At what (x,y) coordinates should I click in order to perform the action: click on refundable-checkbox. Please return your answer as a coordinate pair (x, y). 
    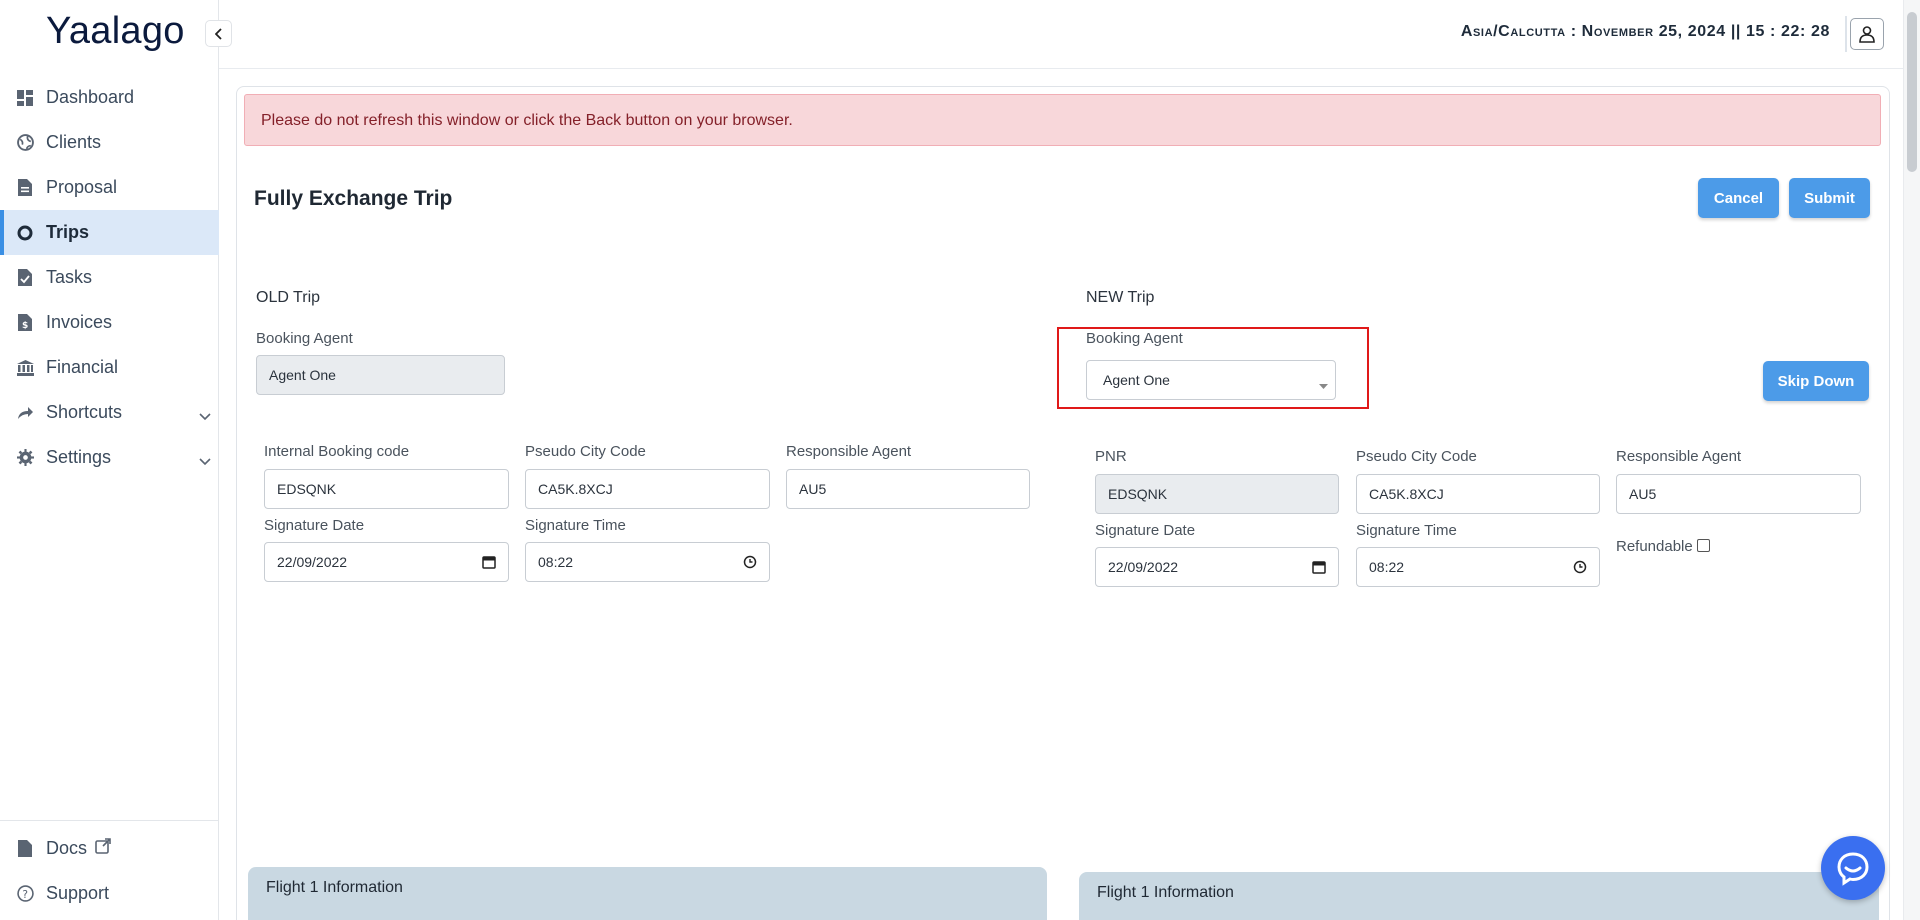
    Looking at the image, I should click on (1703, 545).